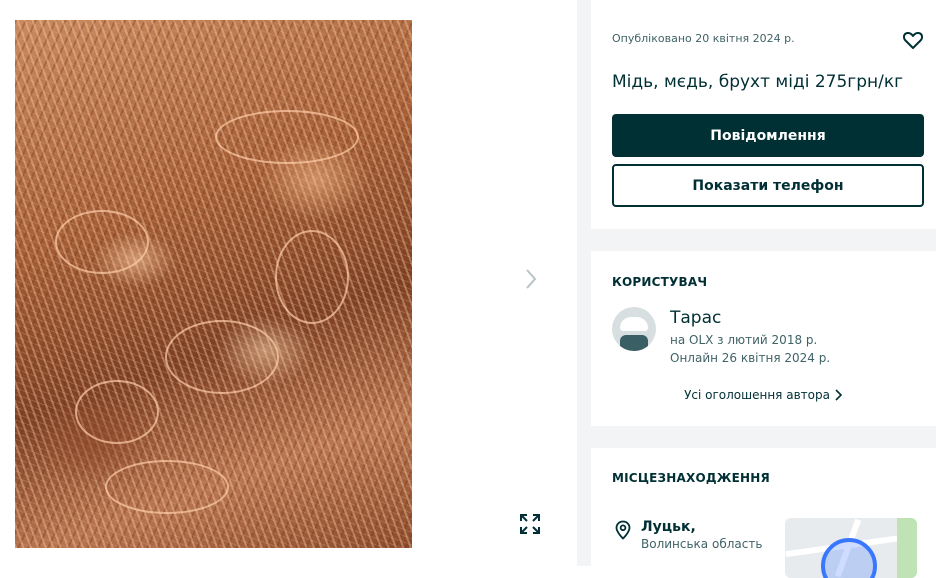 The height and width of the screenshot is (578, 936). Describe the element at coordinates (907, 548) in the screenshot. I see `map-park` at that location.